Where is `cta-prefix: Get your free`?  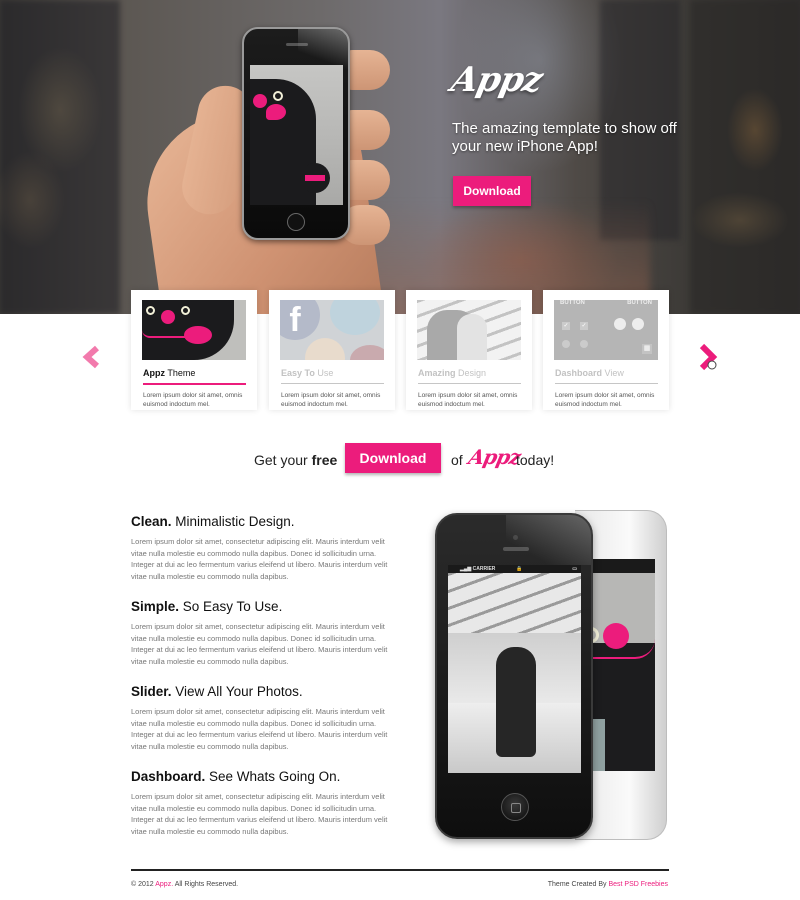 cta-prefix: Get your free is located at coordinates (296, 460).